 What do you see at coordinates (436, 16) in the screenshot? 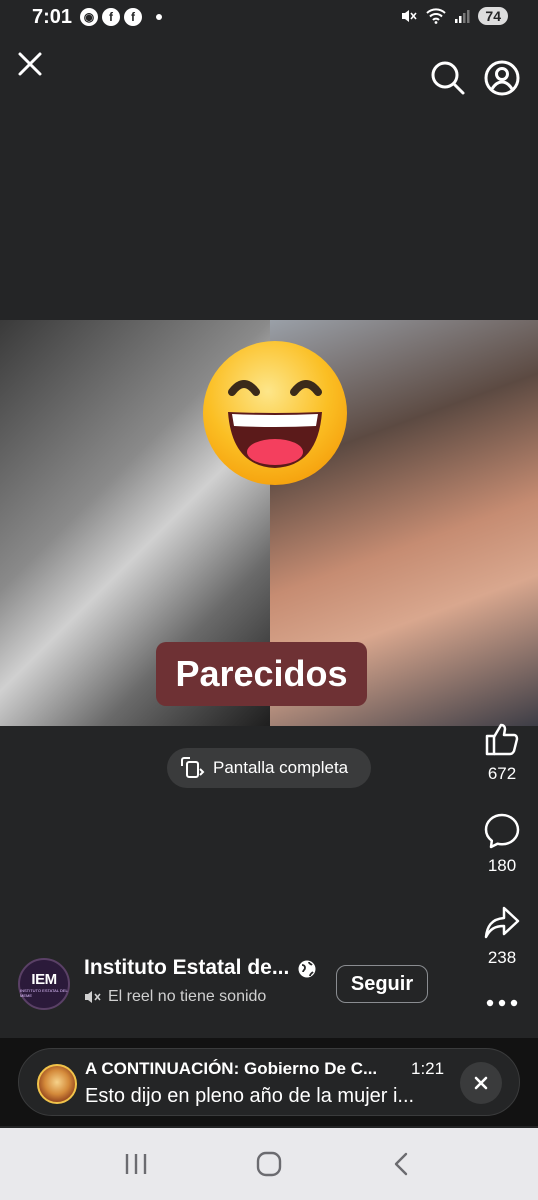
I see `wifi-icon` at bounding box center [436, 16].